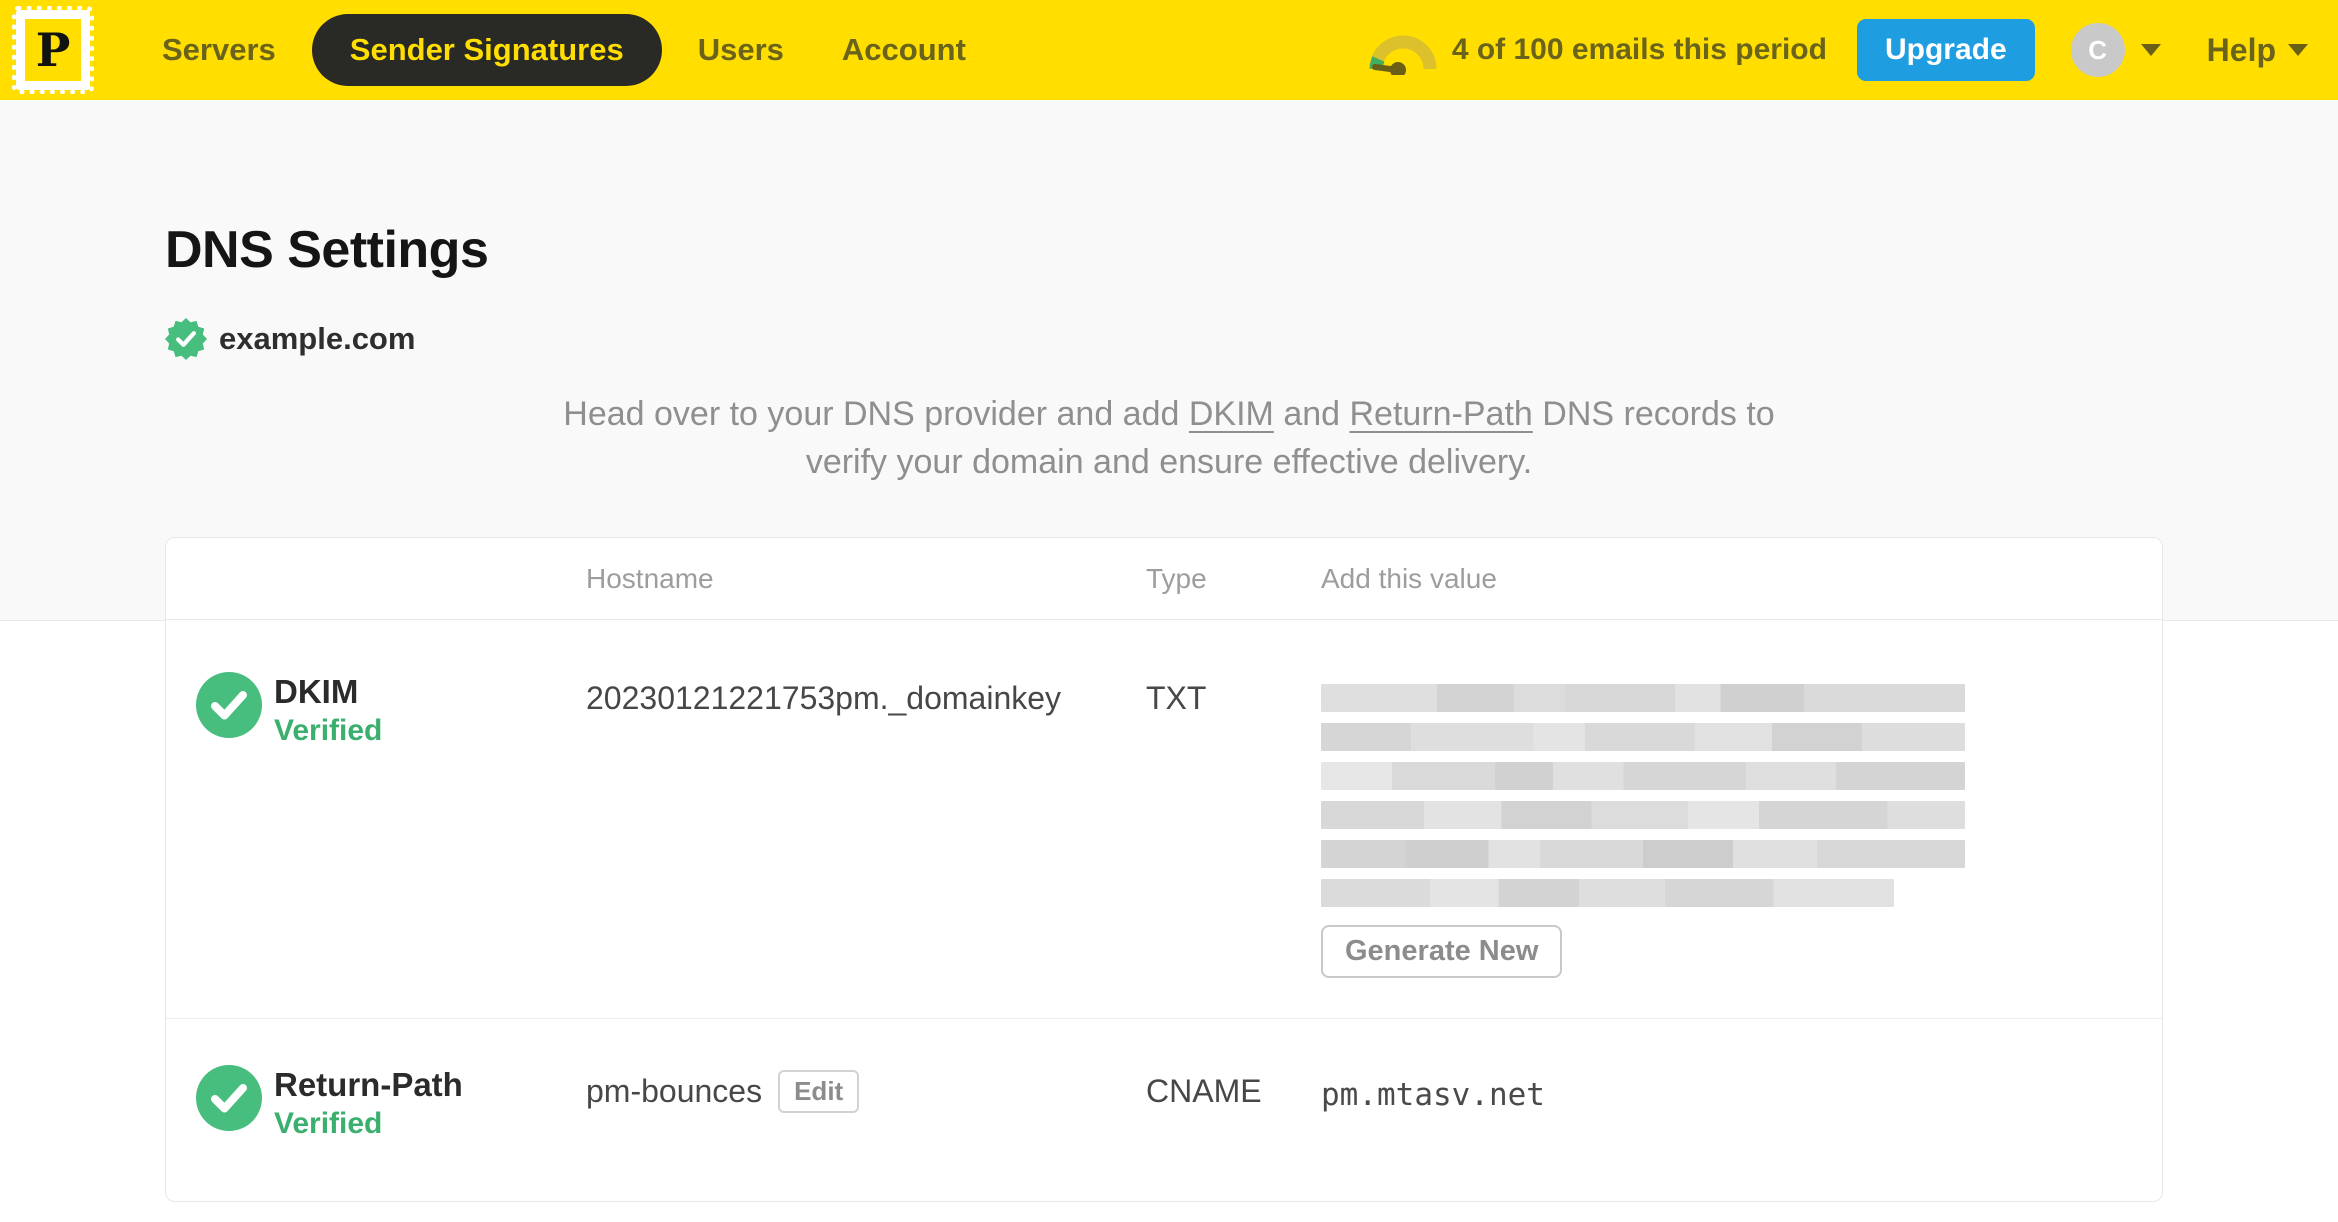 This screenshot has height=1222, width=2338. What do you see at coordinates (876, 414) in the screenshot?
I see `intro-part: Head over to your DNS provider and add` at bounding box center [876, 414].